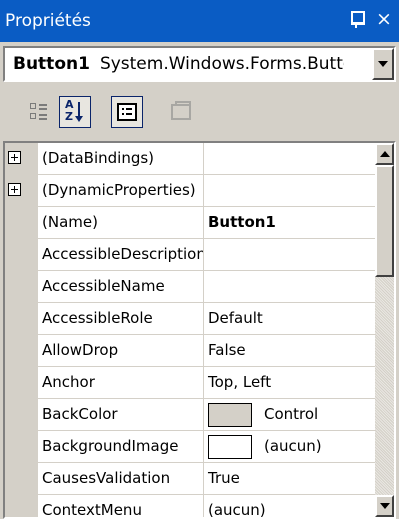 This screenshot has height=519, width=399. I want to click on property-row: (DynamicProperties), so click(190, 191).